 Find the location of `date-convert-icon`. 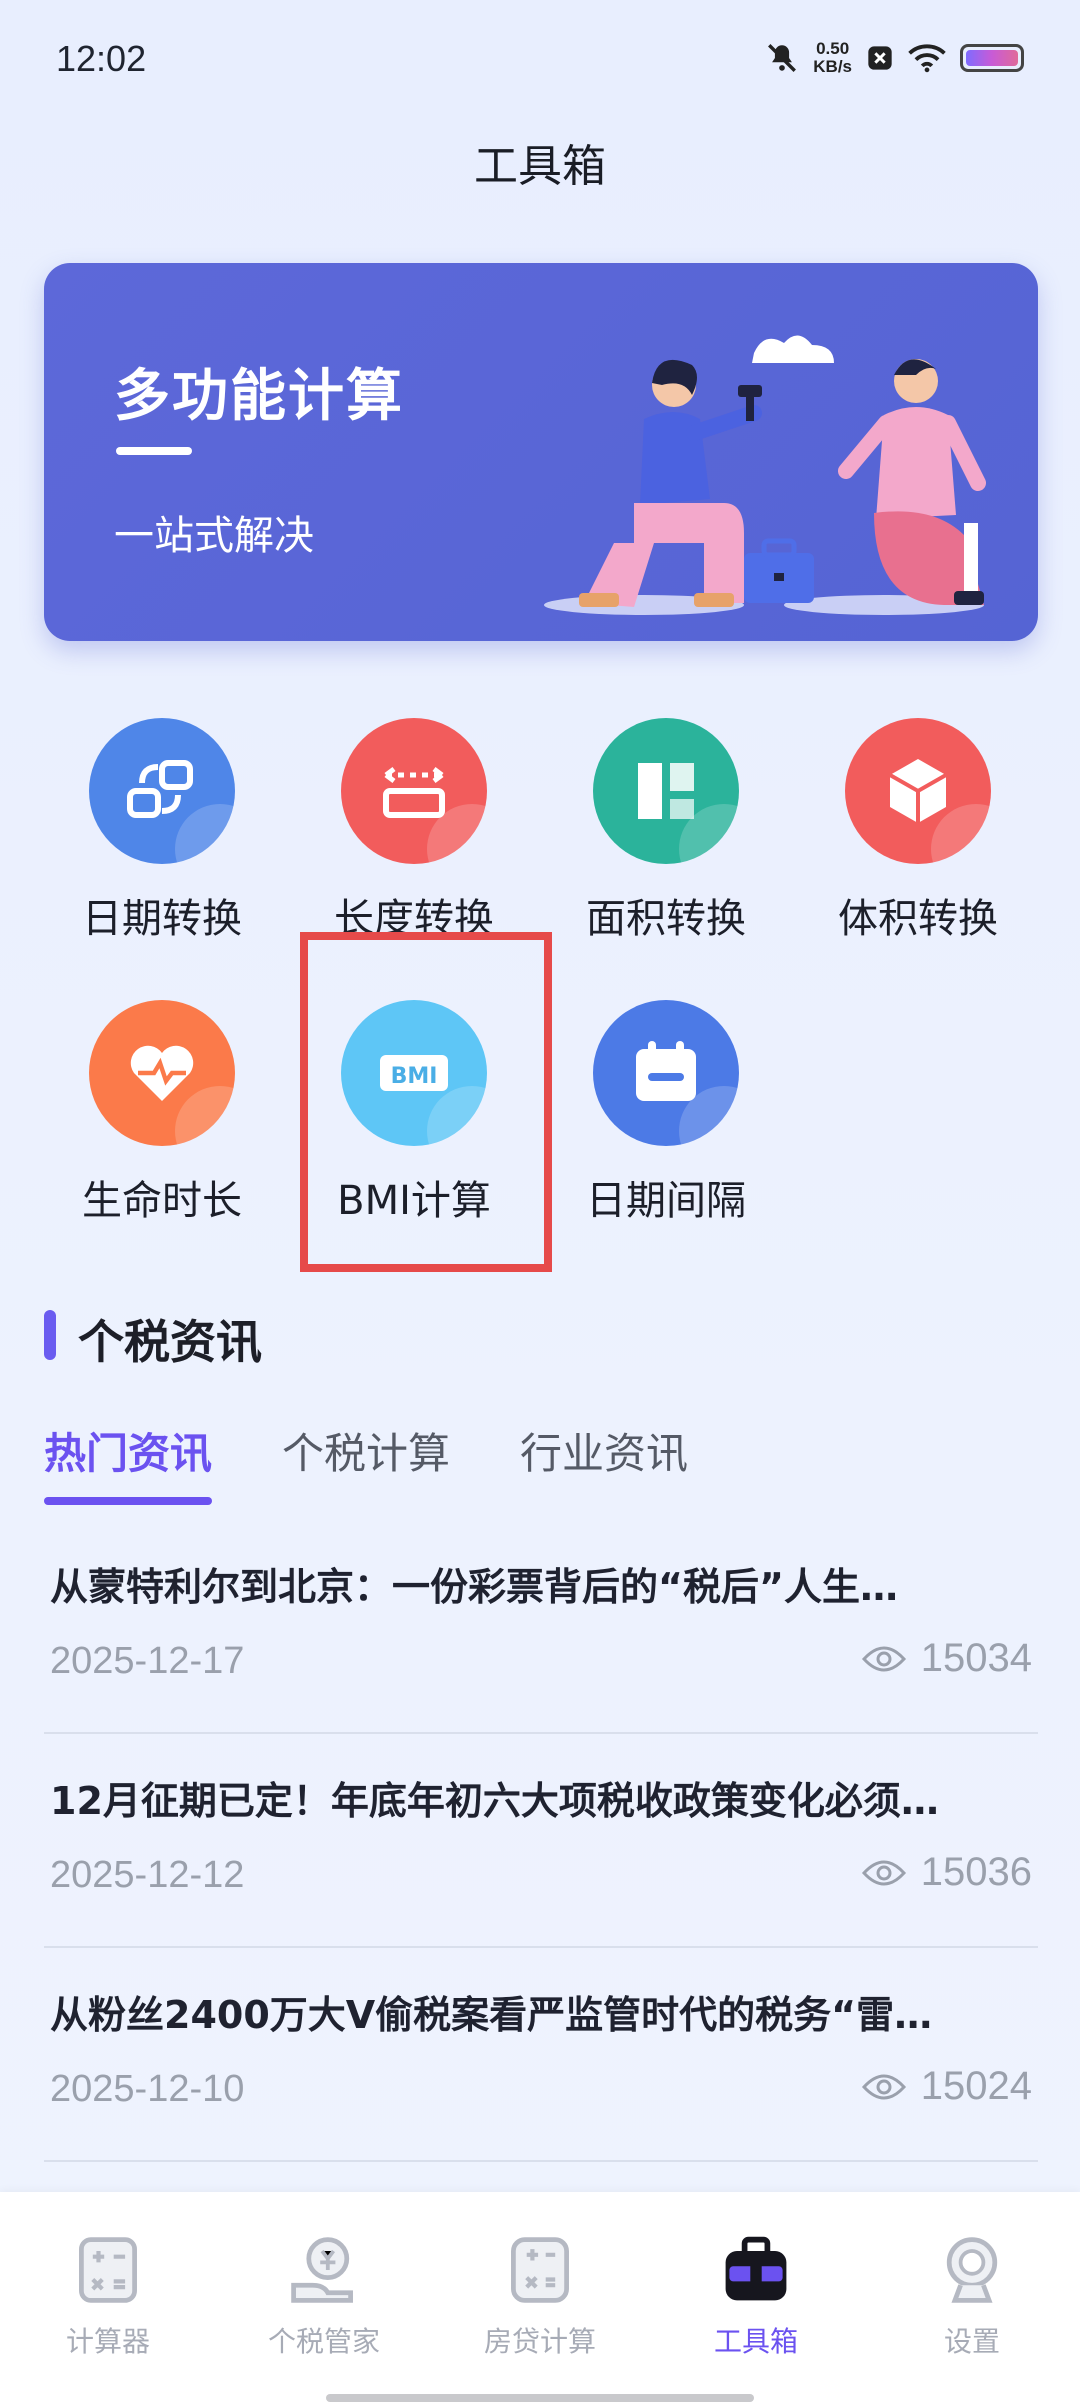

date-convert-icon is located at coordinates (162, 791).